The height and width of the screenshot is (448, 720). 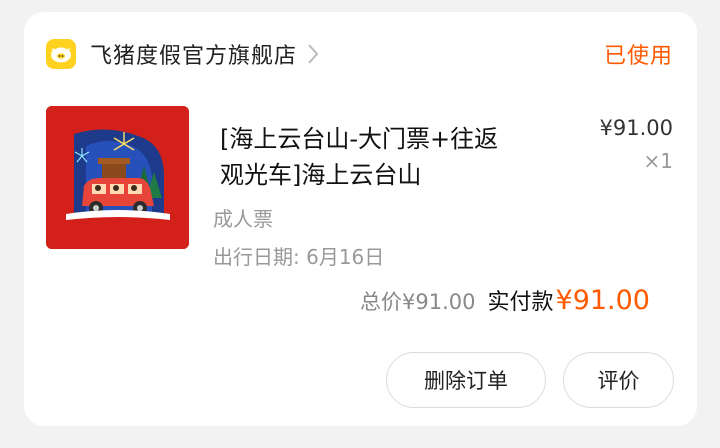 I want to click on order-status: 已使用, so click(x=638, y=56).